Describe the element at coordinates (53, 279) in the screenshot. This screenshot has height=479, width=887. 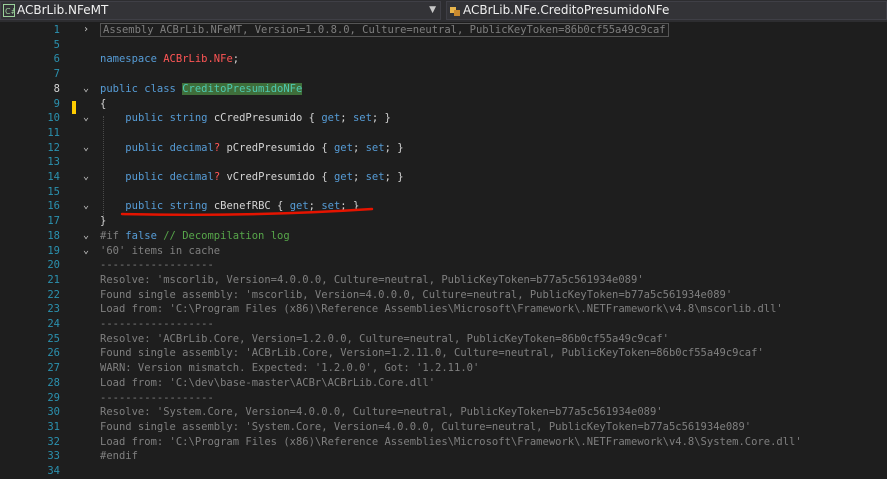
I see `line-number: 21` at that location.